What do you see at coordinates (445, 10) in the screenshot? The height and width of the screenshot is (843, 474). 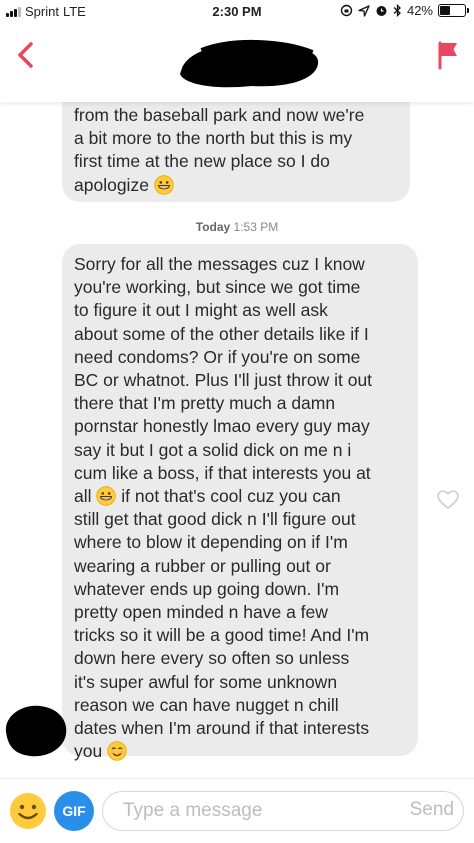 I see `battery-fill` at bounding box center [445, 10].